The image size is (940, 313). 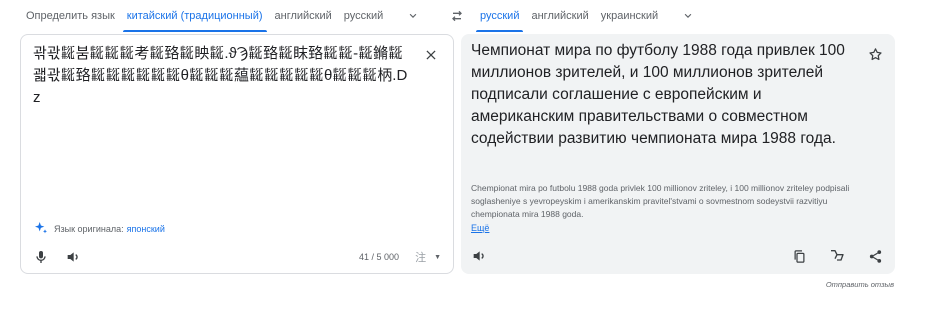 I want to click on send-feedback-link: Отправить отзыв, so click(x=860, y=284).